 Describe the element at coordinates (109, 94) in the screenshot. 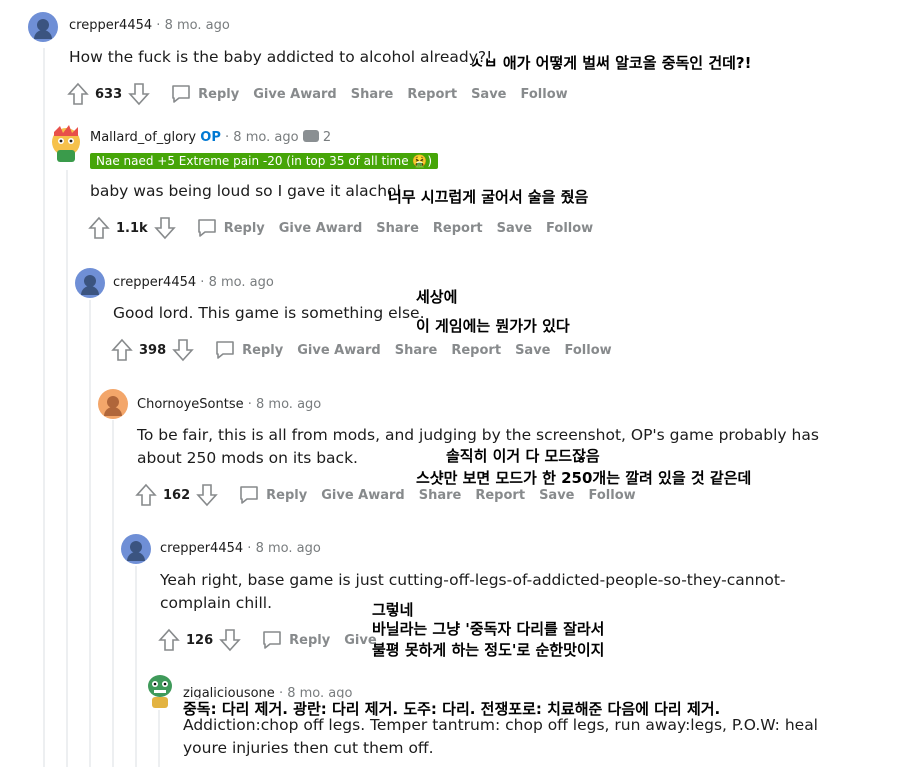

I see `vote-score: 633` at that location.